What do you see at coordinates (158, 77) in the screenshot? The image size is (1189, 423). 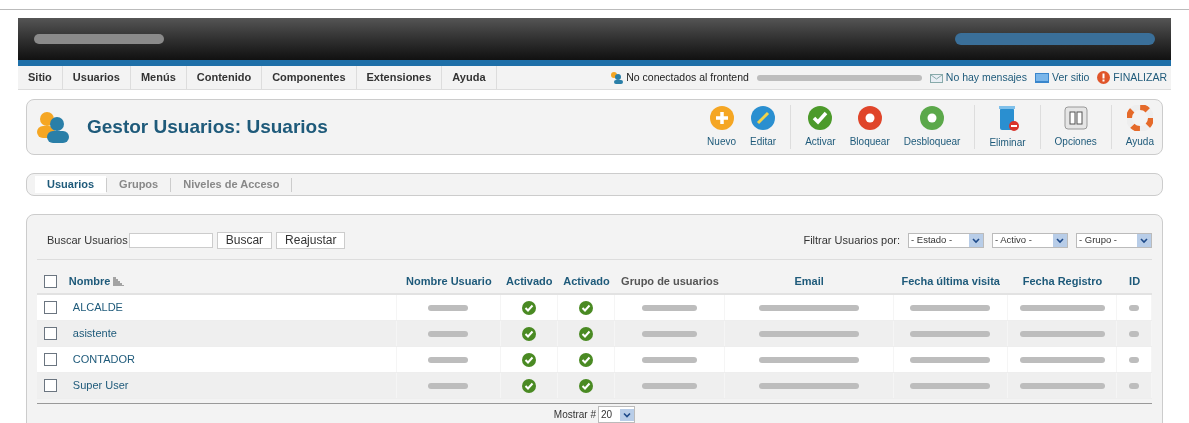 I see `menu-item: Menús` at bounding box center [158, 77].